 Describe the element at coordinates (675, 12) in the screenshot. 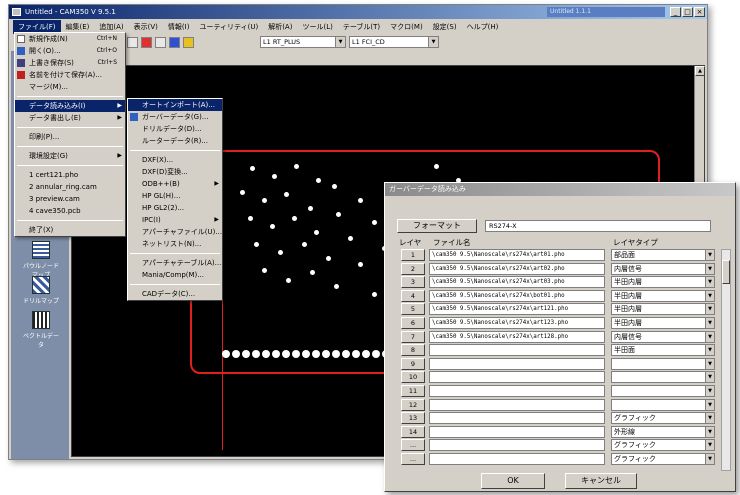

I see `minimize-button: _` at that location.